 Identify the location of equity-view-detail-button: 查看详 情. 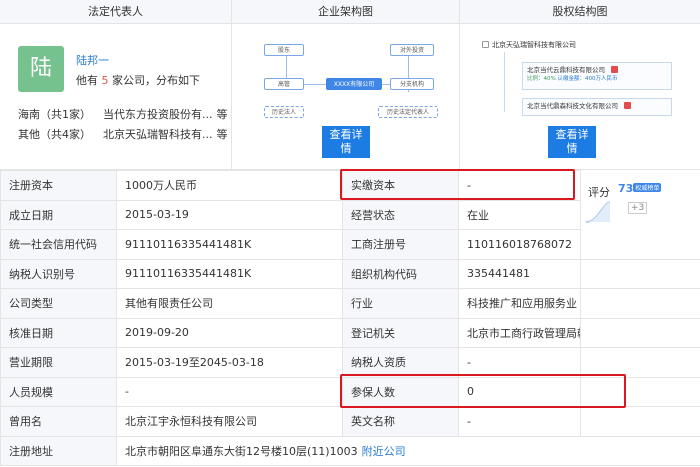
(572, 142).